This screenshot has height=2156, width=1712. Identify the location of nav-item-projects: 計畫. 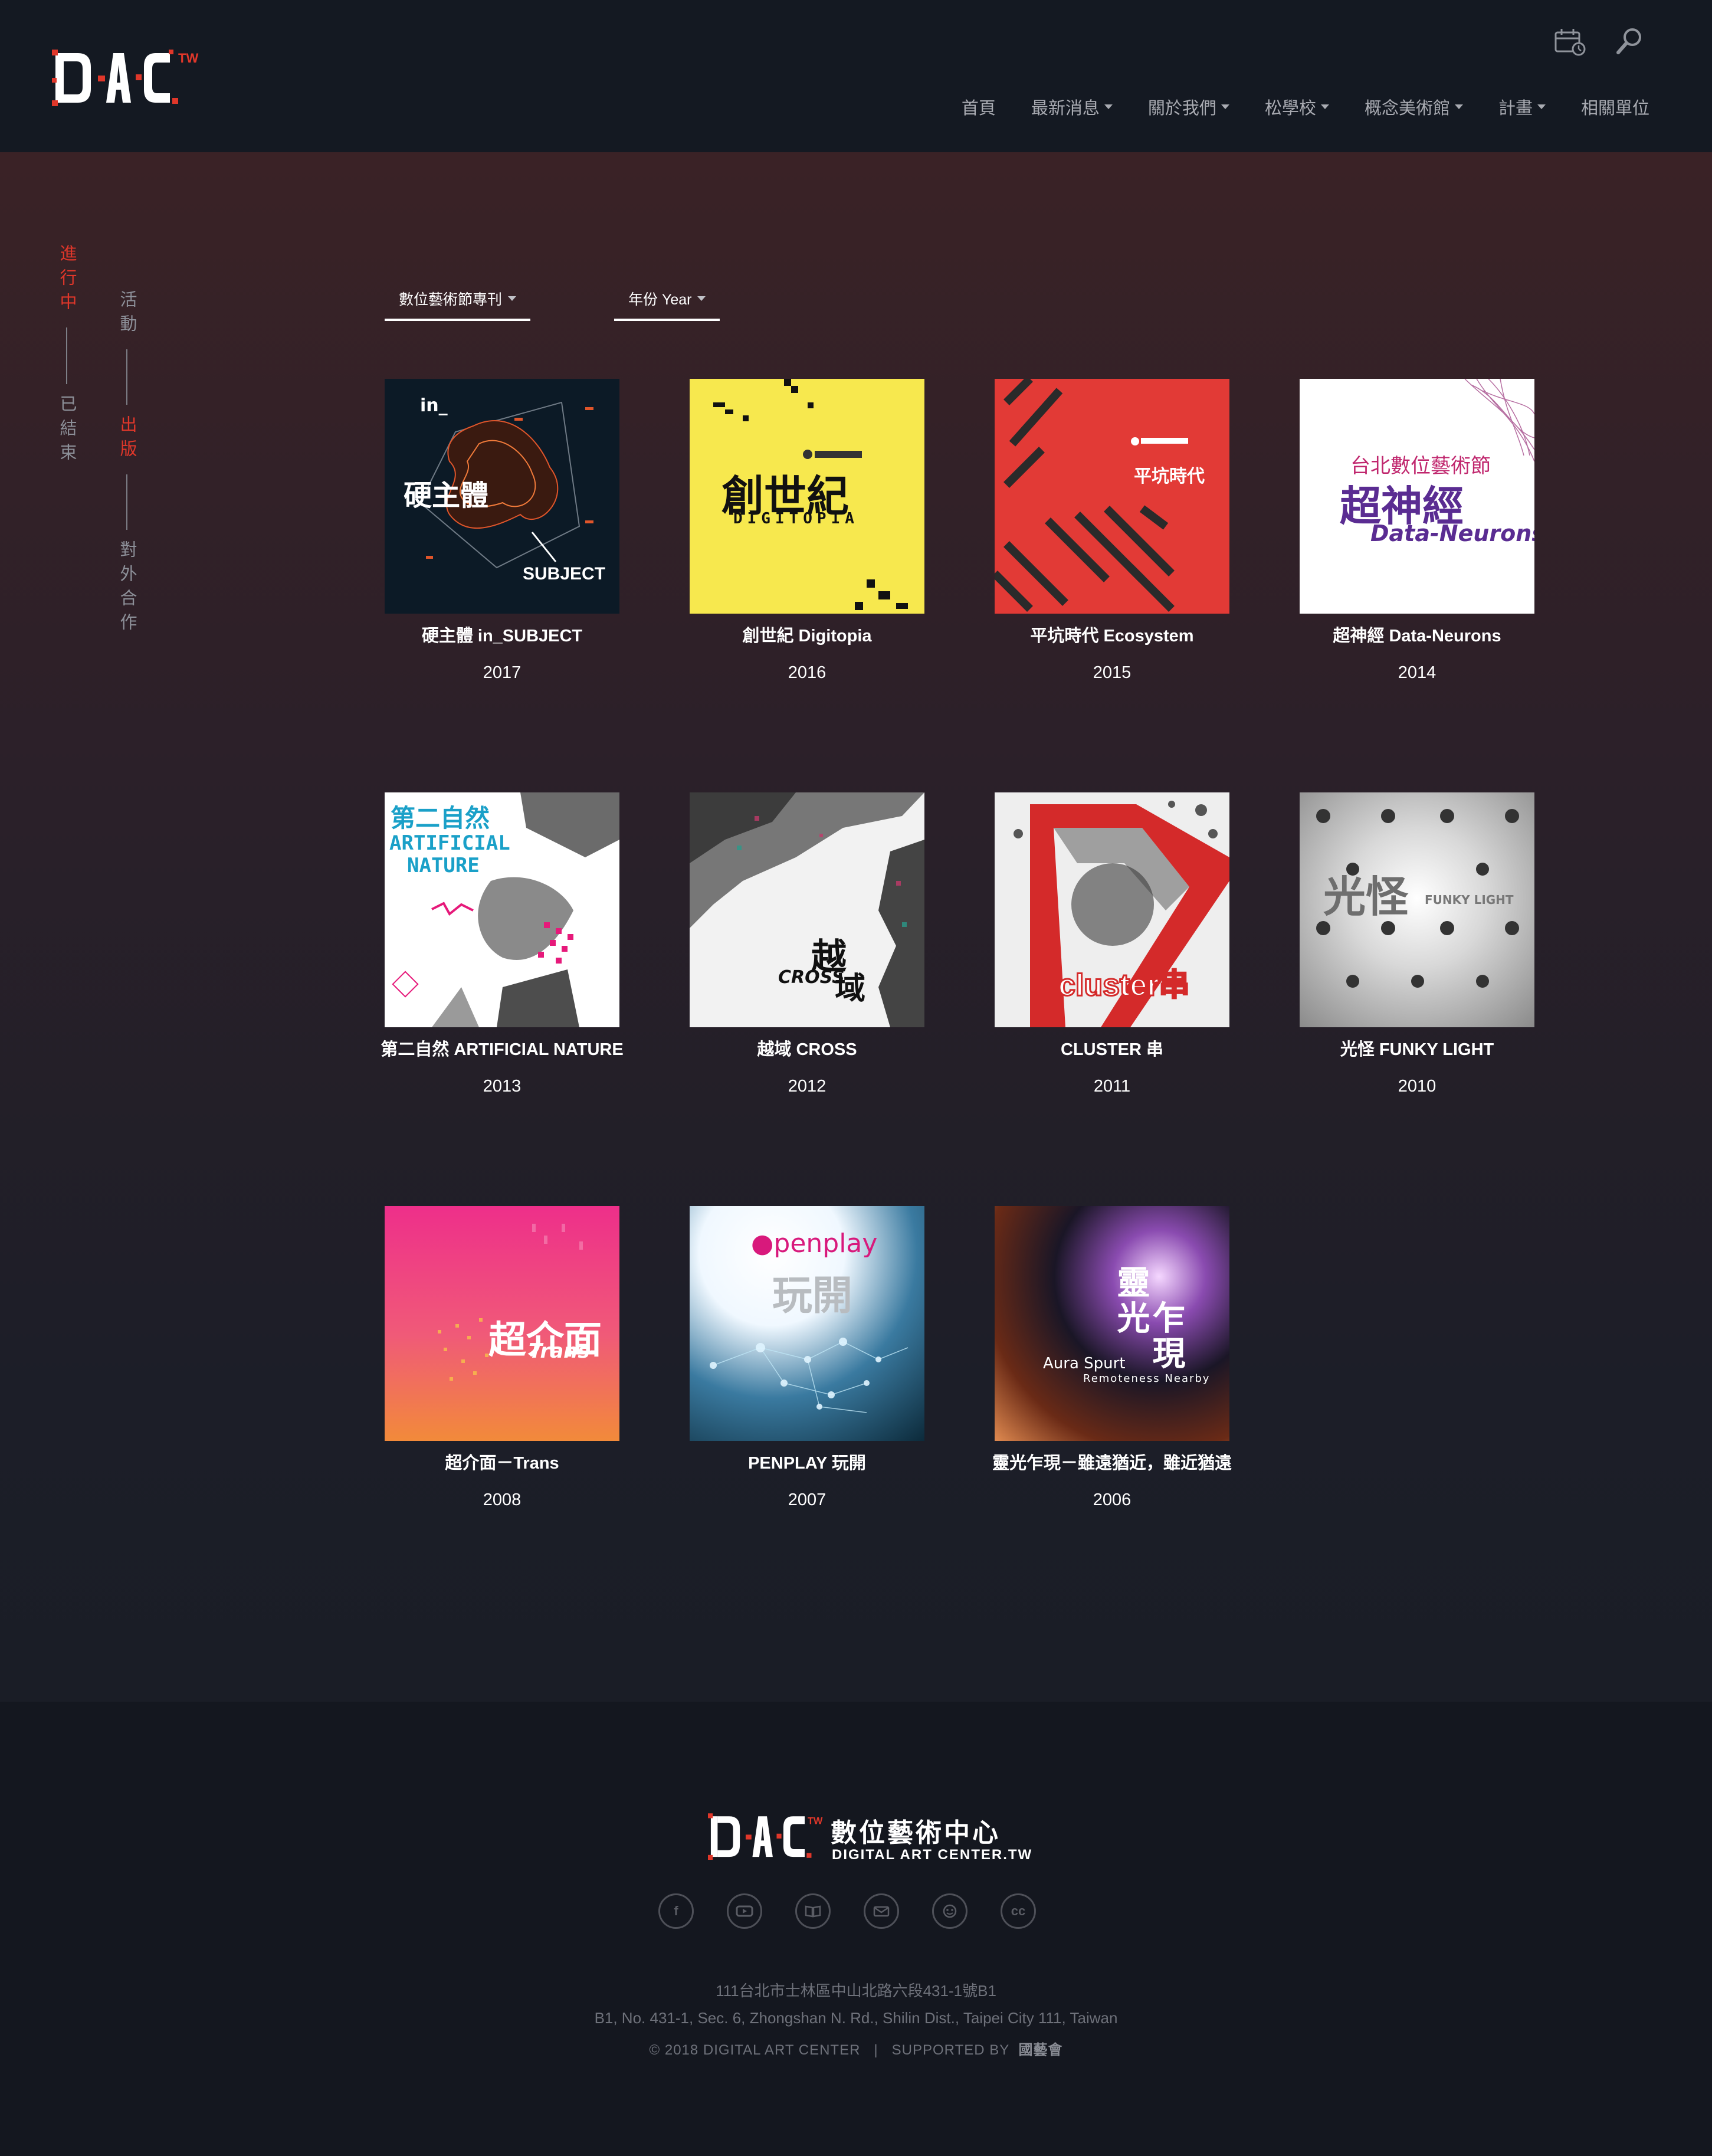
(1522, 106).